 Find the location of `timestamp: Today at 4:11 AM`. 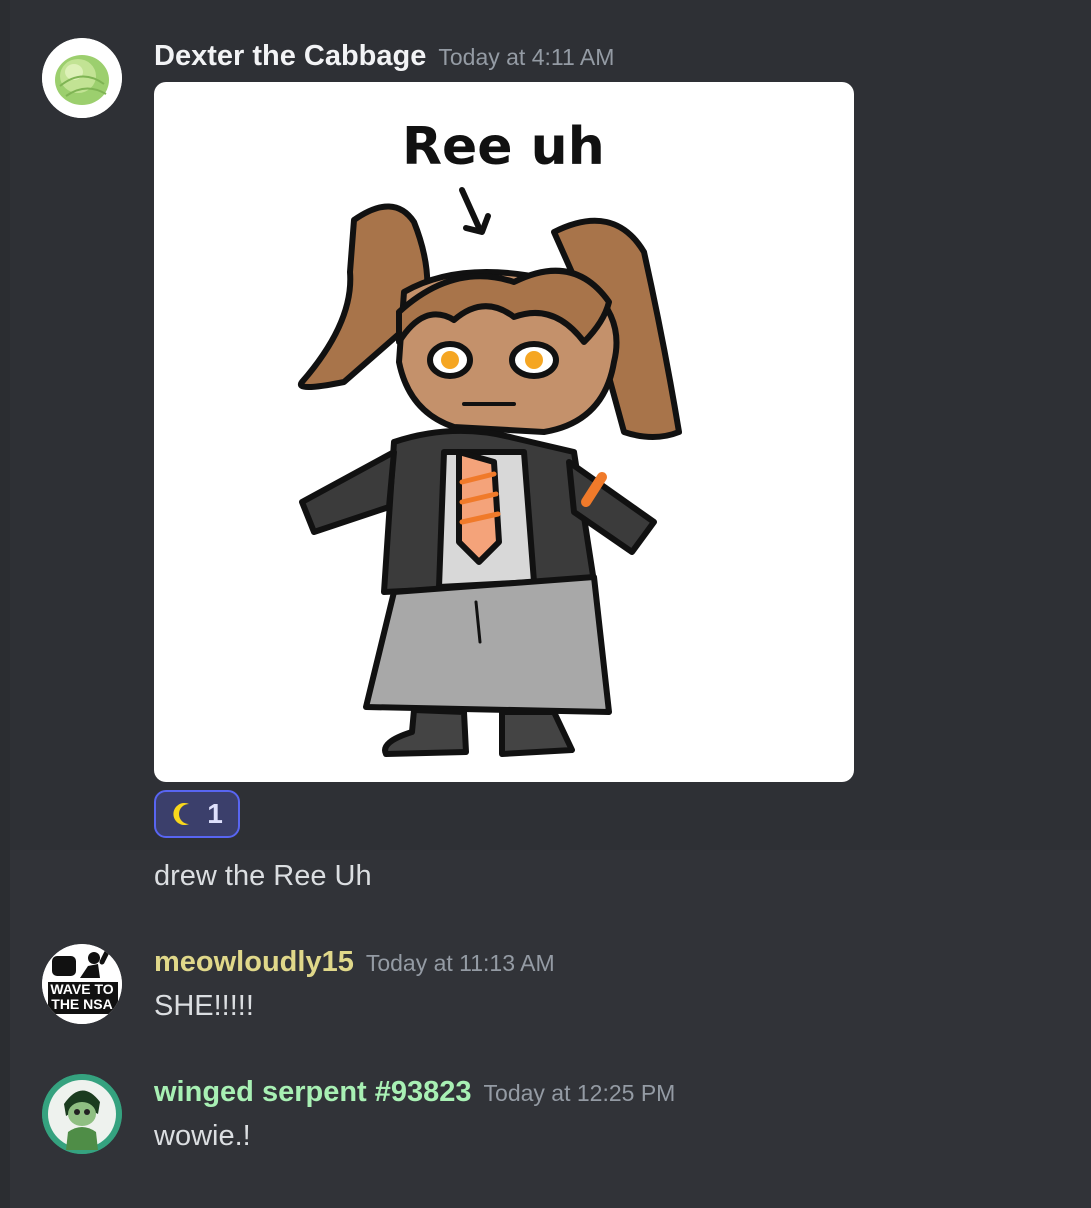

timestamp: Today at 4:11 AM is located at coordinates (526, 57).